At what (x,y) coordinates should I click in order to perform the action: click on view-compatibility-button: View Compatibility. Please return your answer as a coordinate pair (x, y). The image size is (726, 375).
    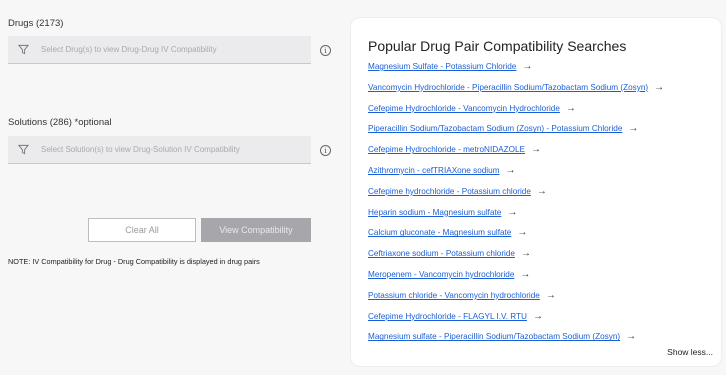
    Looking at the image, I should click on (256, 230).